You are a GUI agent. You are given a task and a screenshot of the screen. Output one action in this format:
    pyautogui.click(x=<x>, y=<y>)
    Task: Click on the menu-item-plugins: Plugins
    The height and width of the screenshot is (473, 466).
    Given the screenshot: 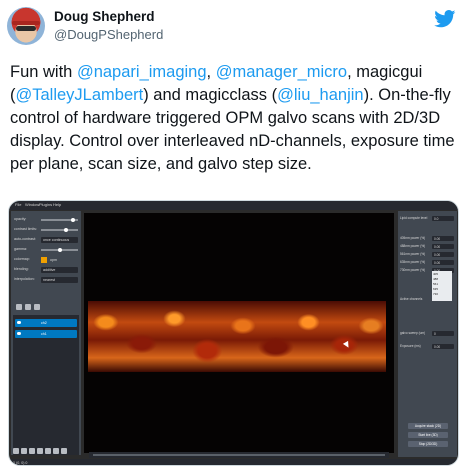 What is the action you would take?
    pyautogui.click(x=45, y=204)
    